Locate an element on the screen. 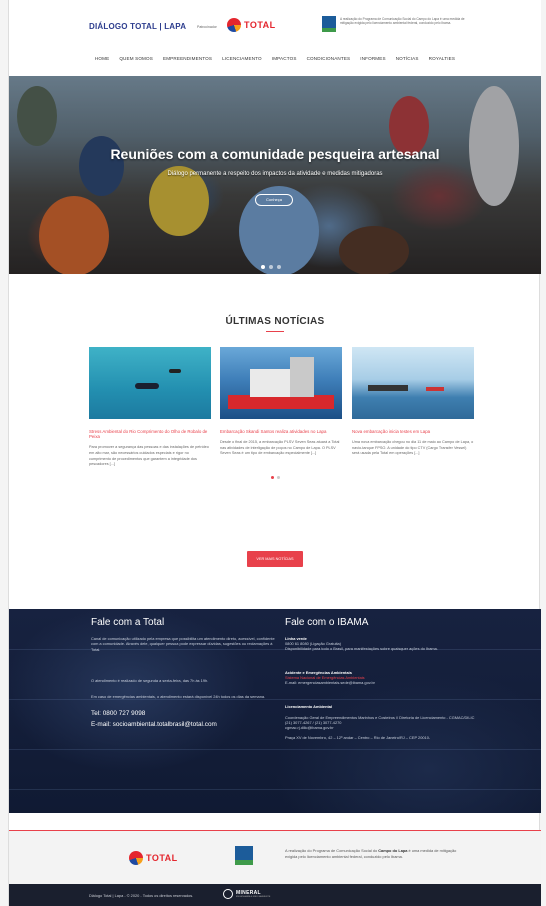  total-logo-text: TOTAL is located at coordinates (260, 25).